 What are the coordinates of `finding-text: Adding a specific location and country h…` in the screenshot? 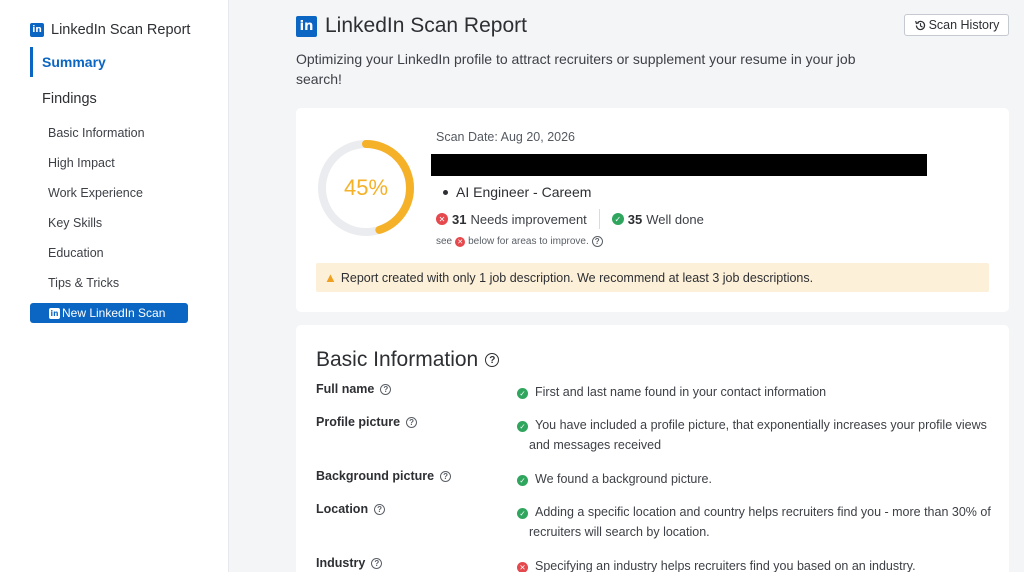 It's located at (760, 522).